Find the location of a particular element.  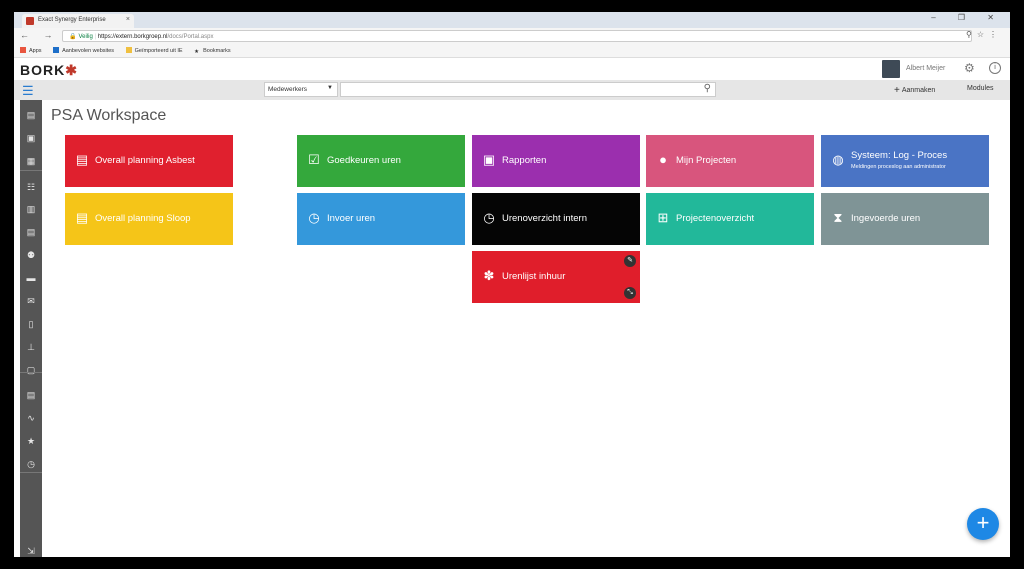

folder-icon is located at coordinates (128, 50).